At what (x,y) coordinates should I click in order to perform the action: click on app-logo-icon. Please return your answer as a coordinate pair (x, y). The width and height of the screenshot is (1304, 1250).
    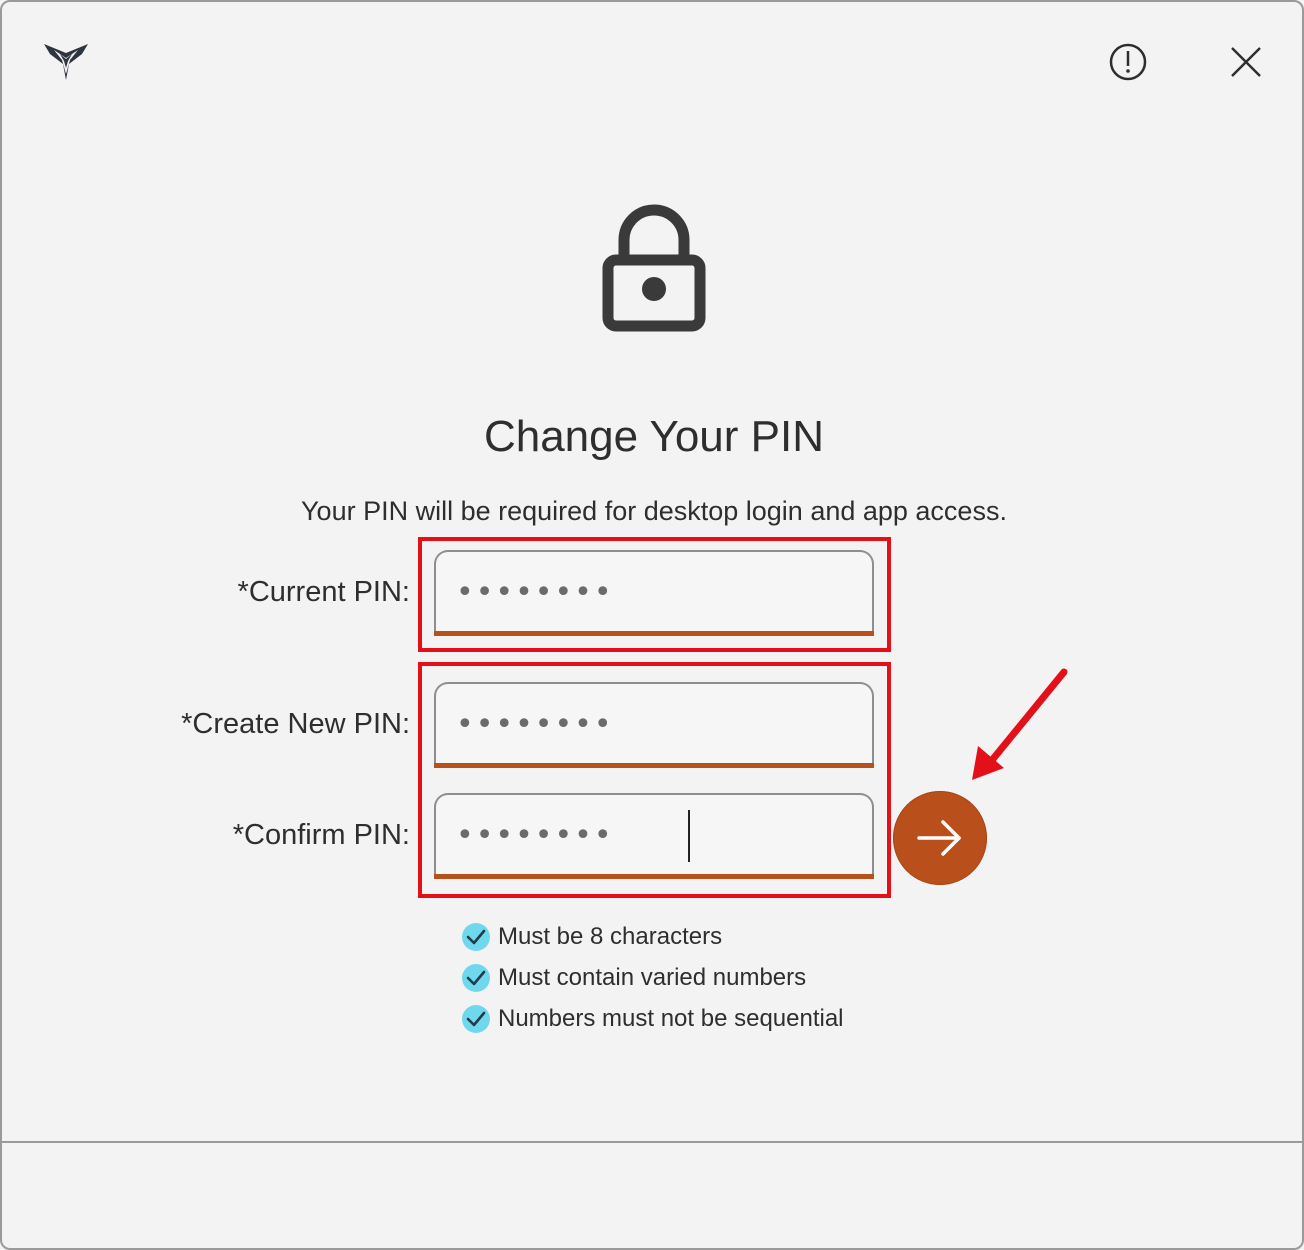
    Looking at the image, I should click on (66, 62).